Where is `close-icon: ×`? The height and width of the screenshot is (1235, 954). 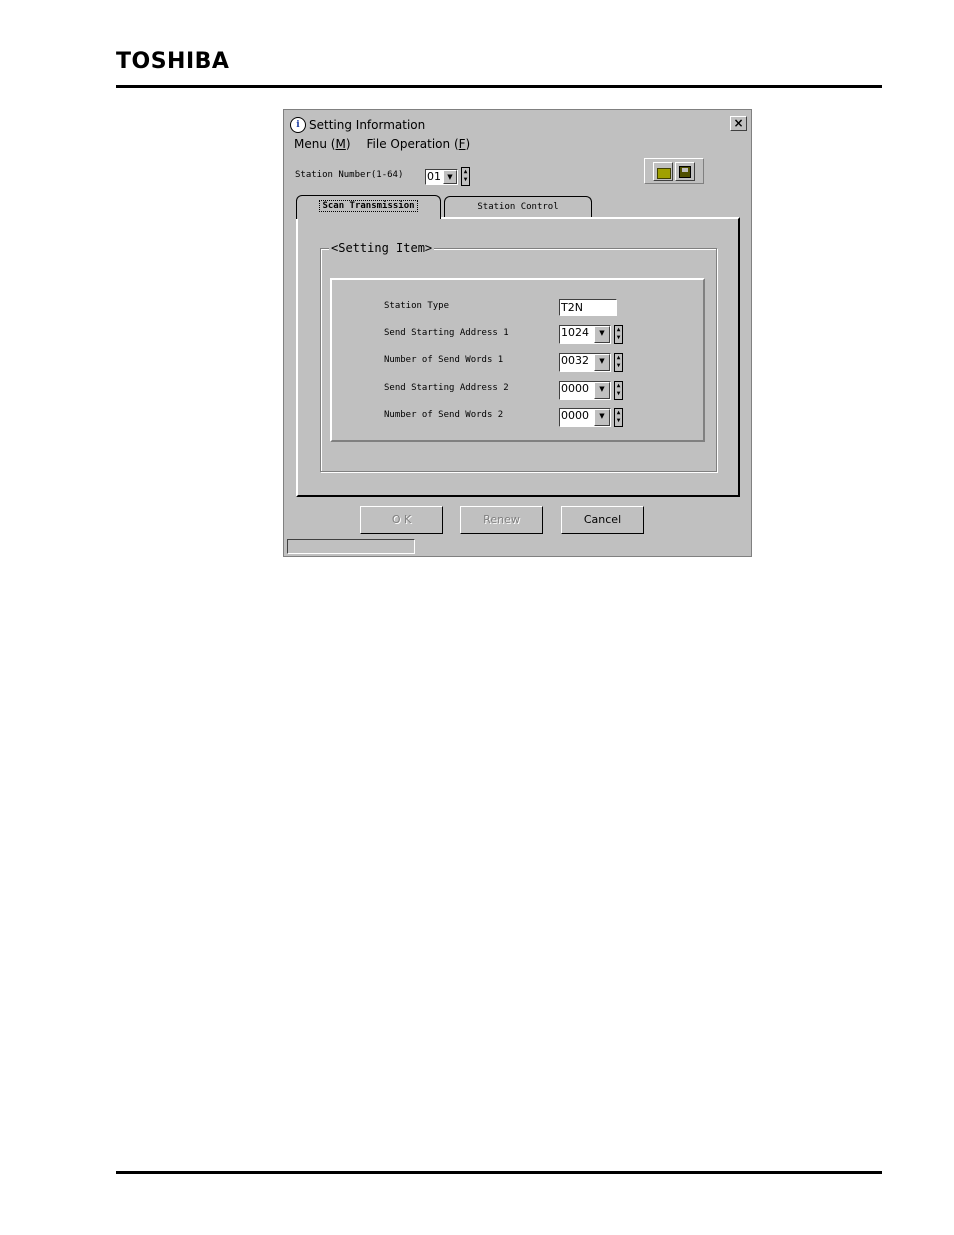
close-icon: × is located at coordinates (738, 123).